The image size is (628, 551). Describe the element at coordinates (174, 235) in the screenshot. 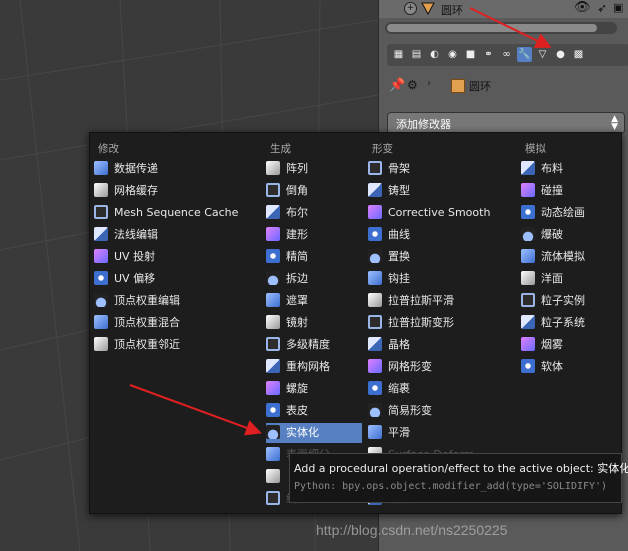

I see `menu-item-normal-edit: 法线编辑` at that location.